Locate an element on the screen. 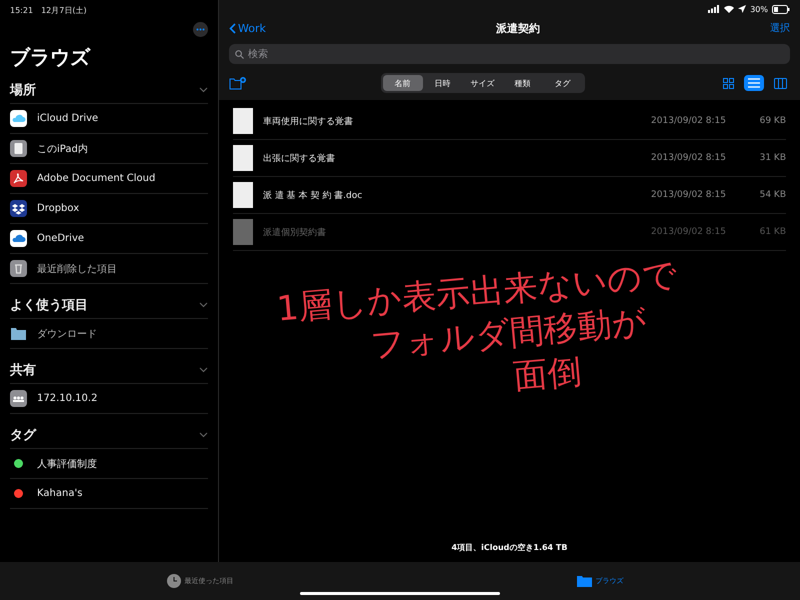  battery-percent: 30% is located at coordinates (759, 9).